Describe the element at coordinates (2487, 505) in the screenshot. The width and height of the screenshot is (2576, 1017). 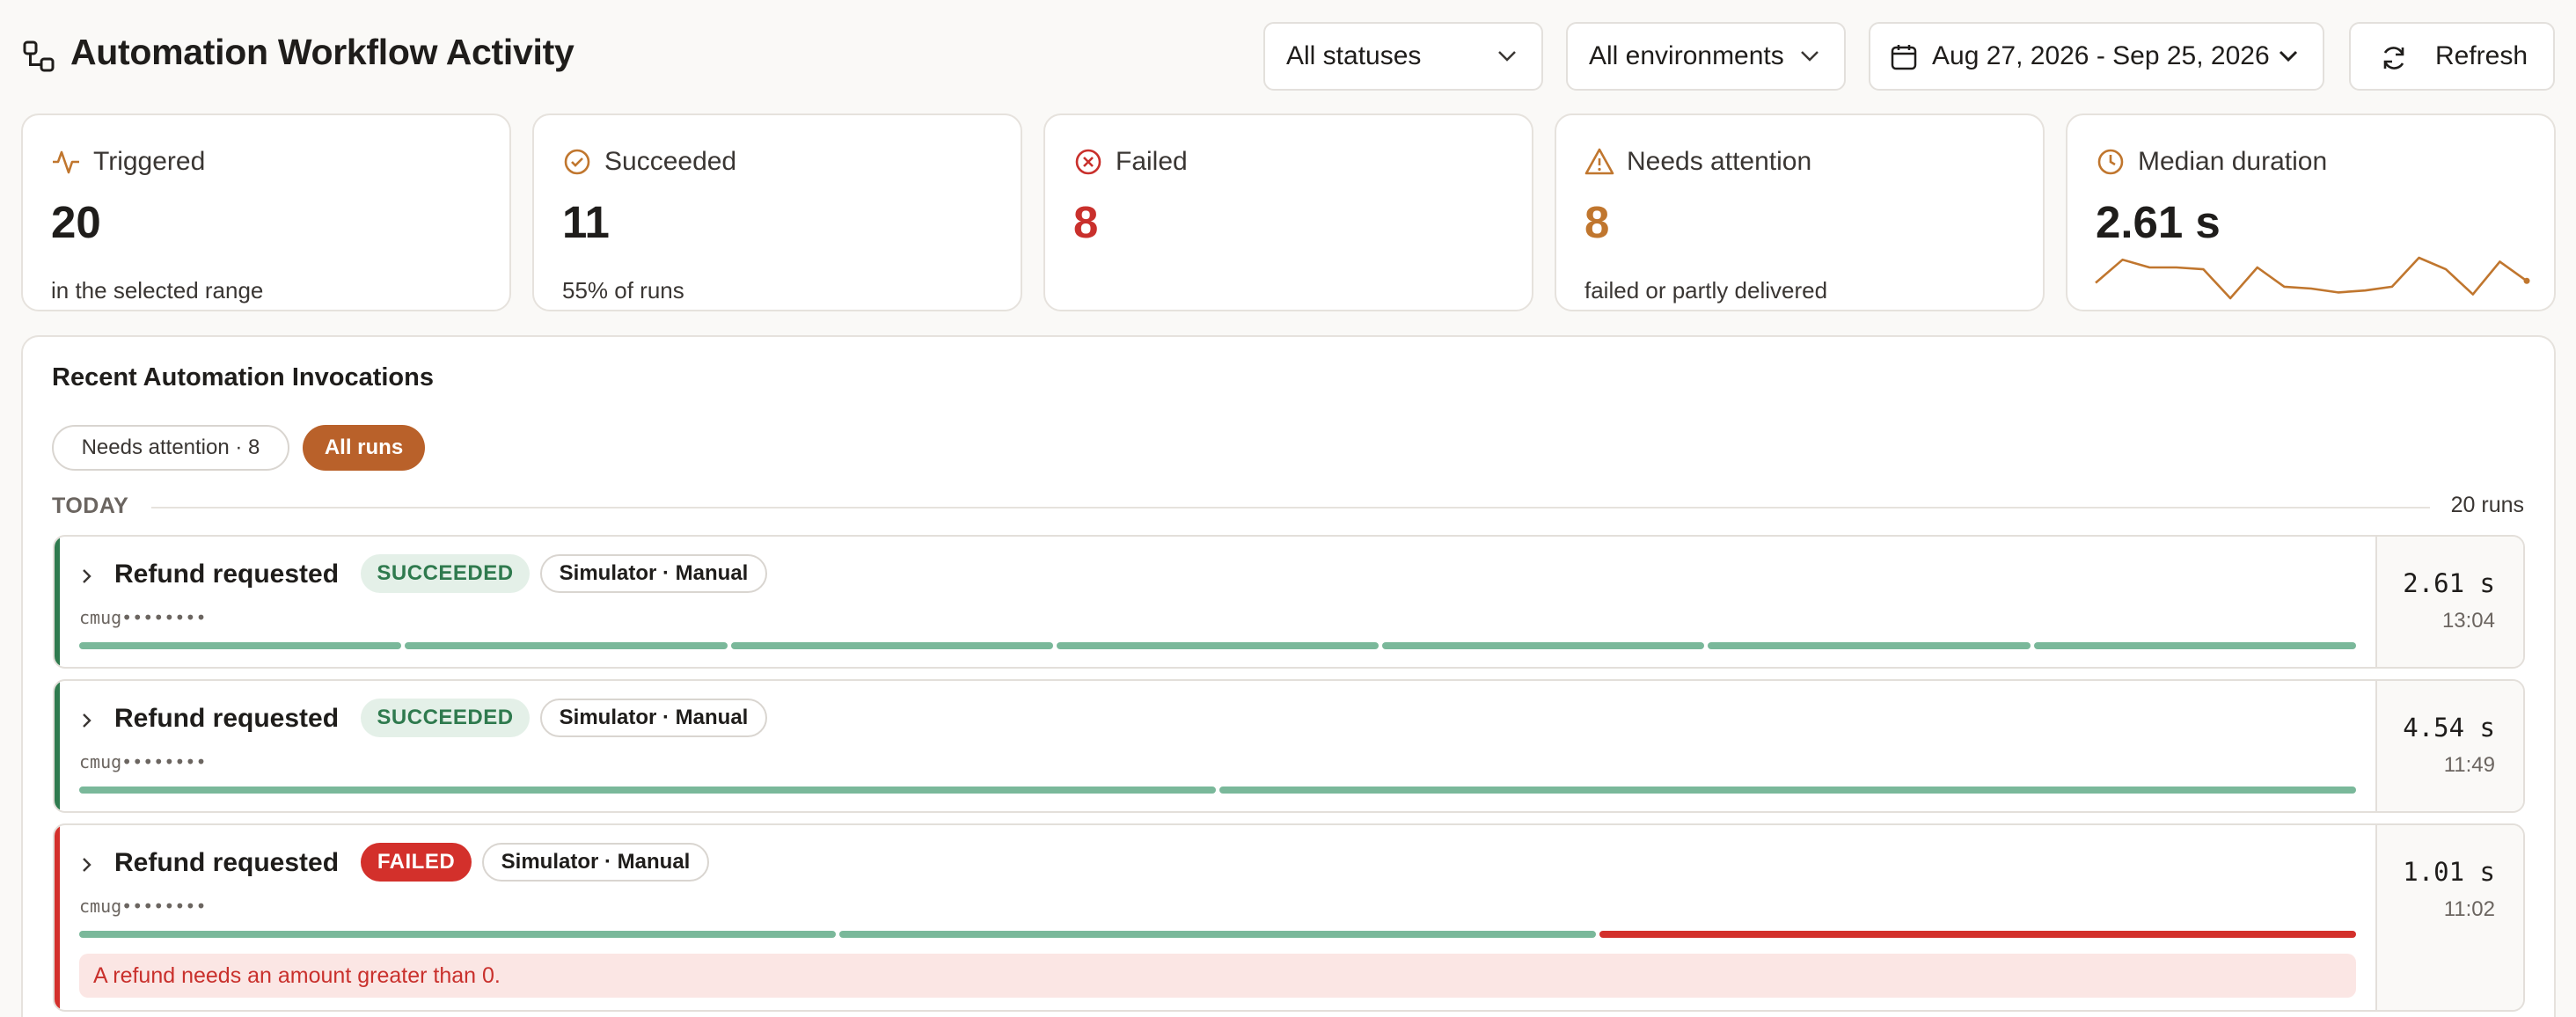
I see `group-count: 20 runs` at that location.